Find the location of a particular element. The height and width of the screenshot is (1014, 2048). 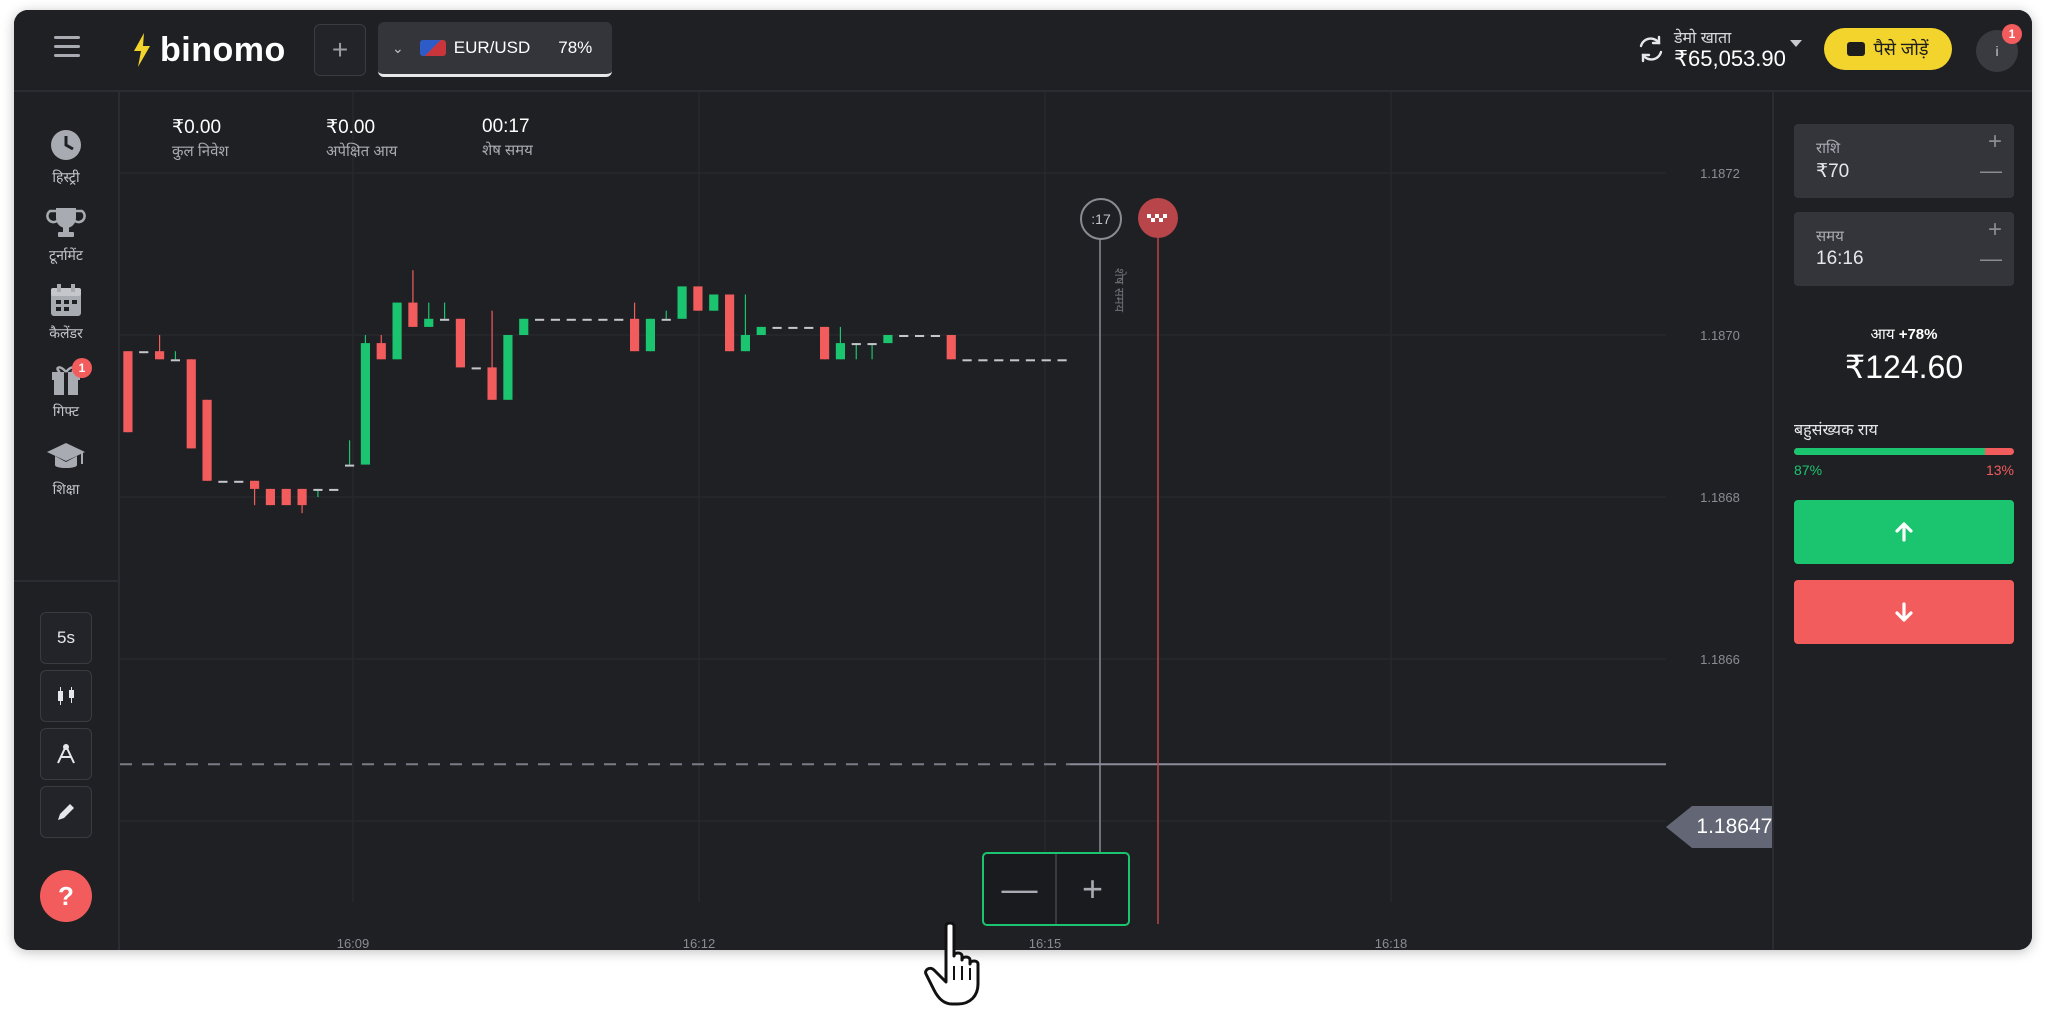

stat-label: कुल निवेश is located at coordinates (200, 151).